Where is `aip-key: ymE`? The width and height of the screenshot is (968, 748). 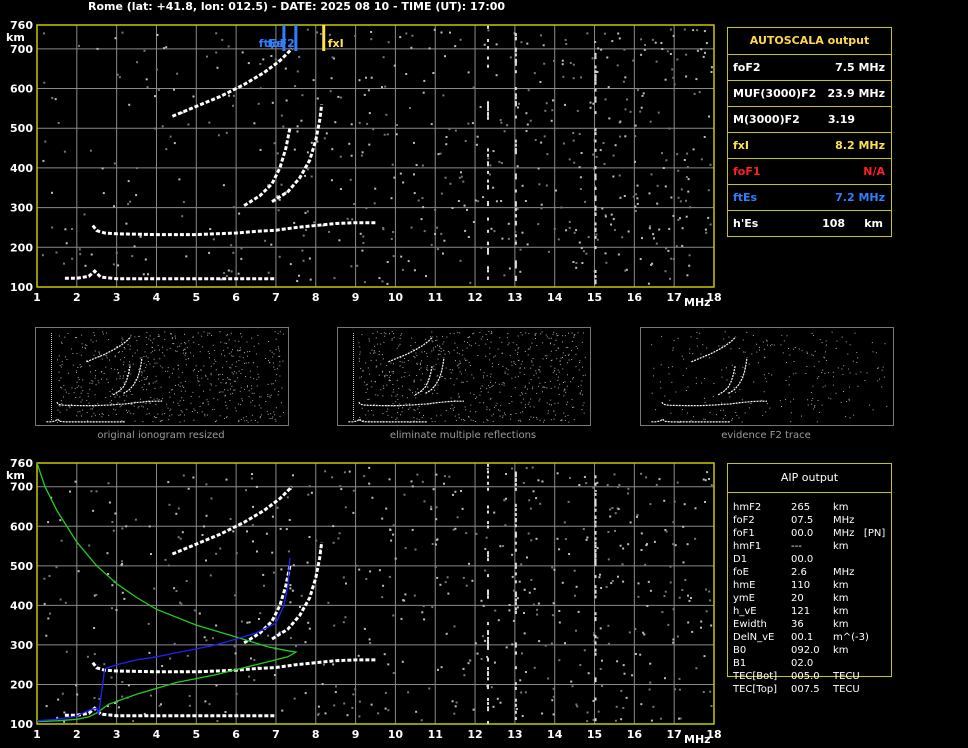
aip-key: ymE is located at coordinates (744, 598).